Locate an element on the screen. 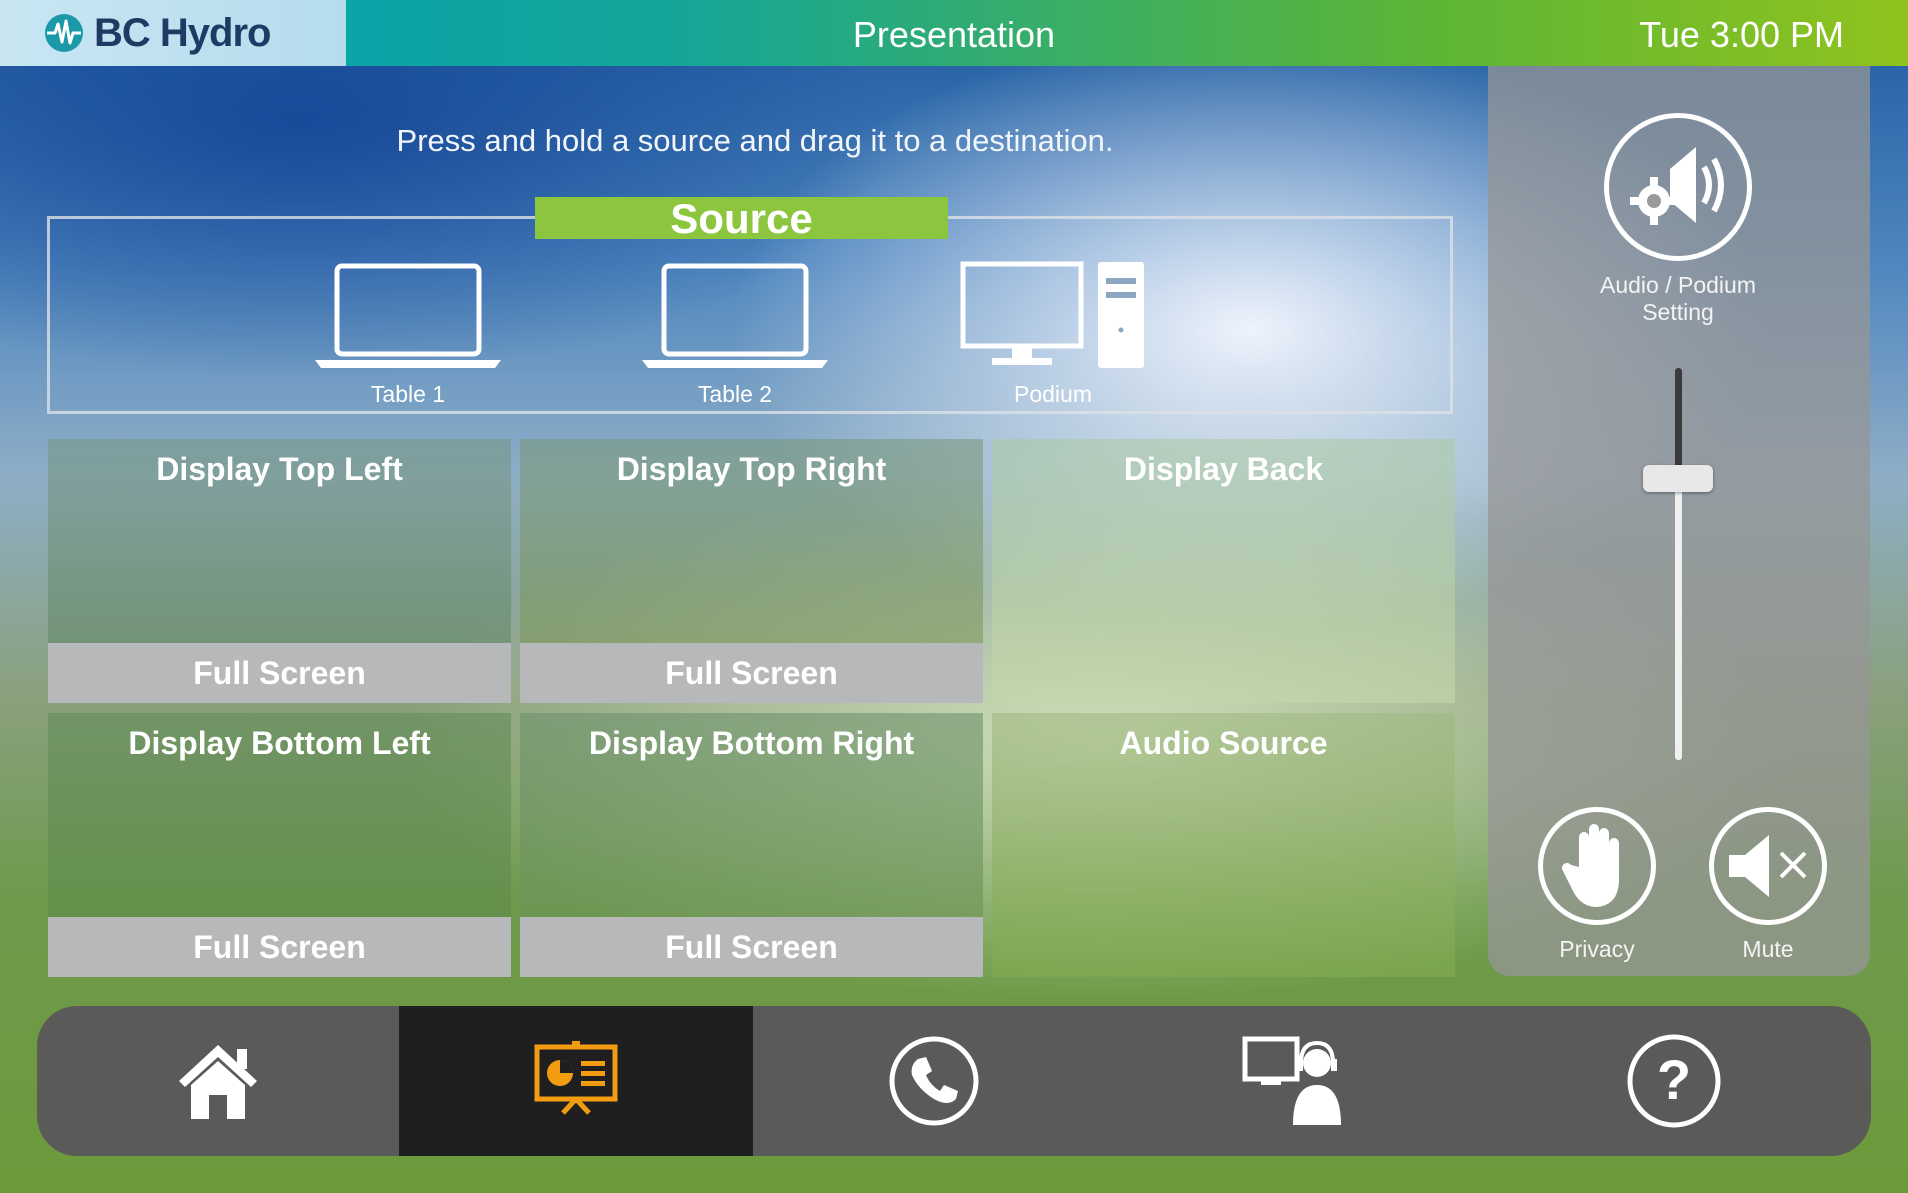 The height and width of the screenshot is (1193, 1908). privacy-label: Privacy is located at coordinates (1597, 949).